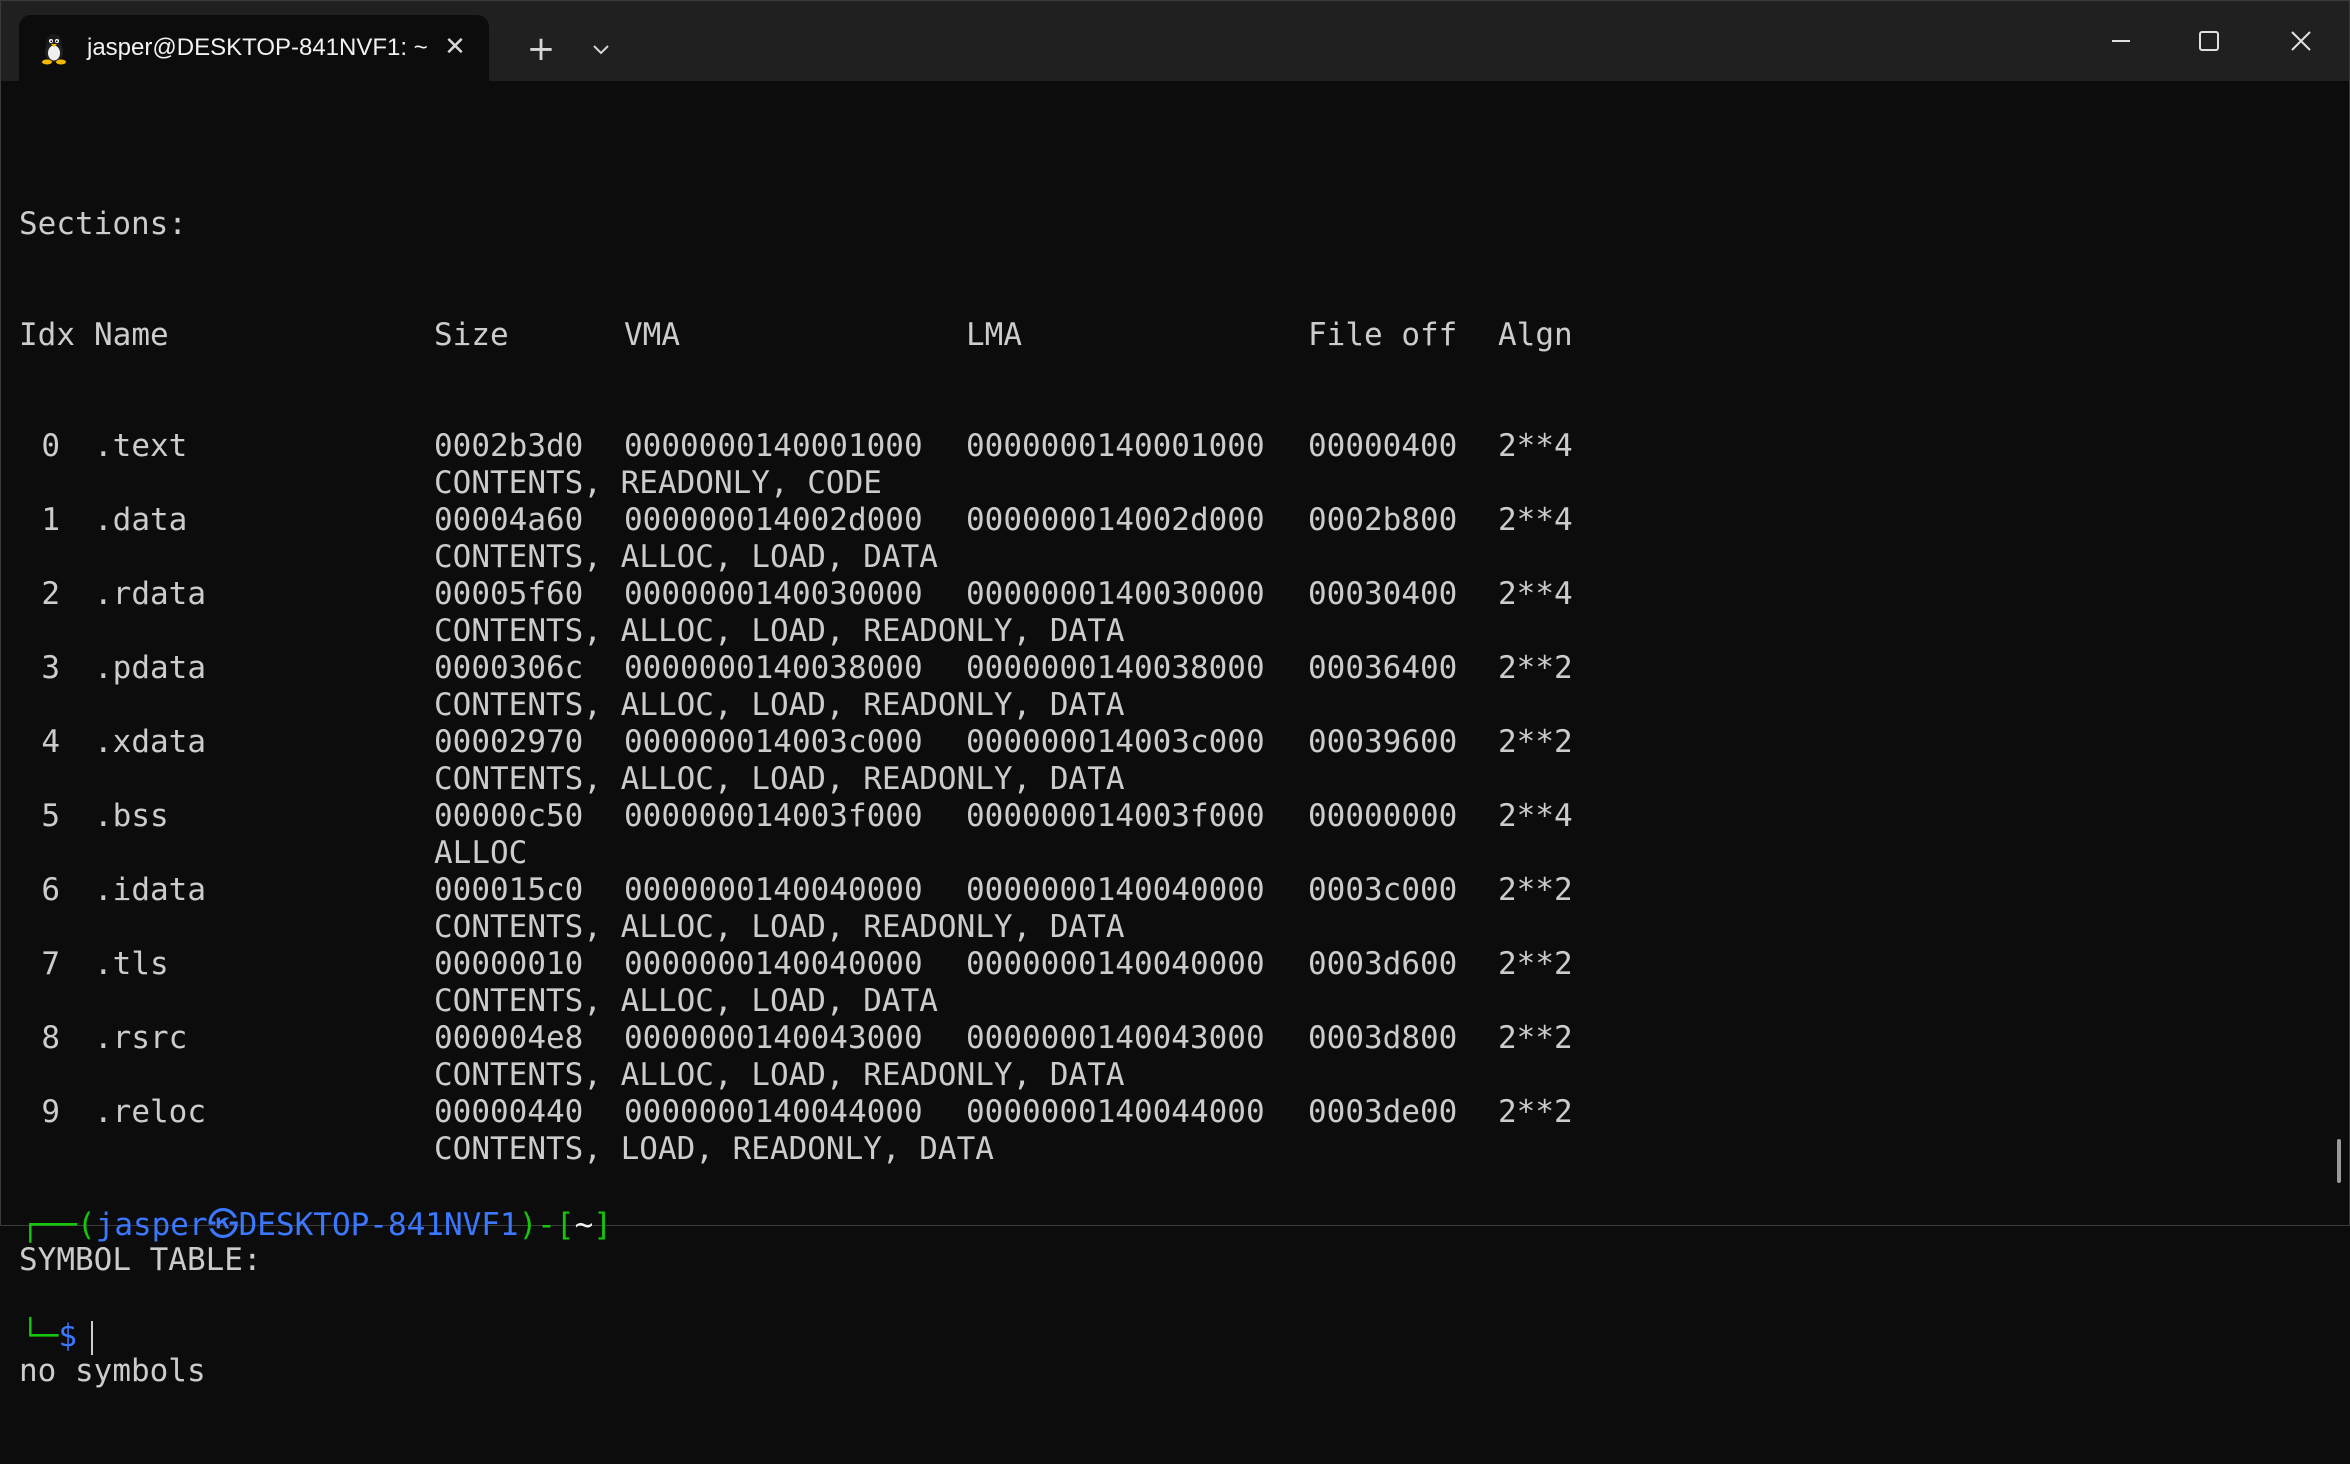 The image size is (2350, 1464). Describe the element at coordinates (471, 335) in the screenshot. I see `column-size: Size` at that location.